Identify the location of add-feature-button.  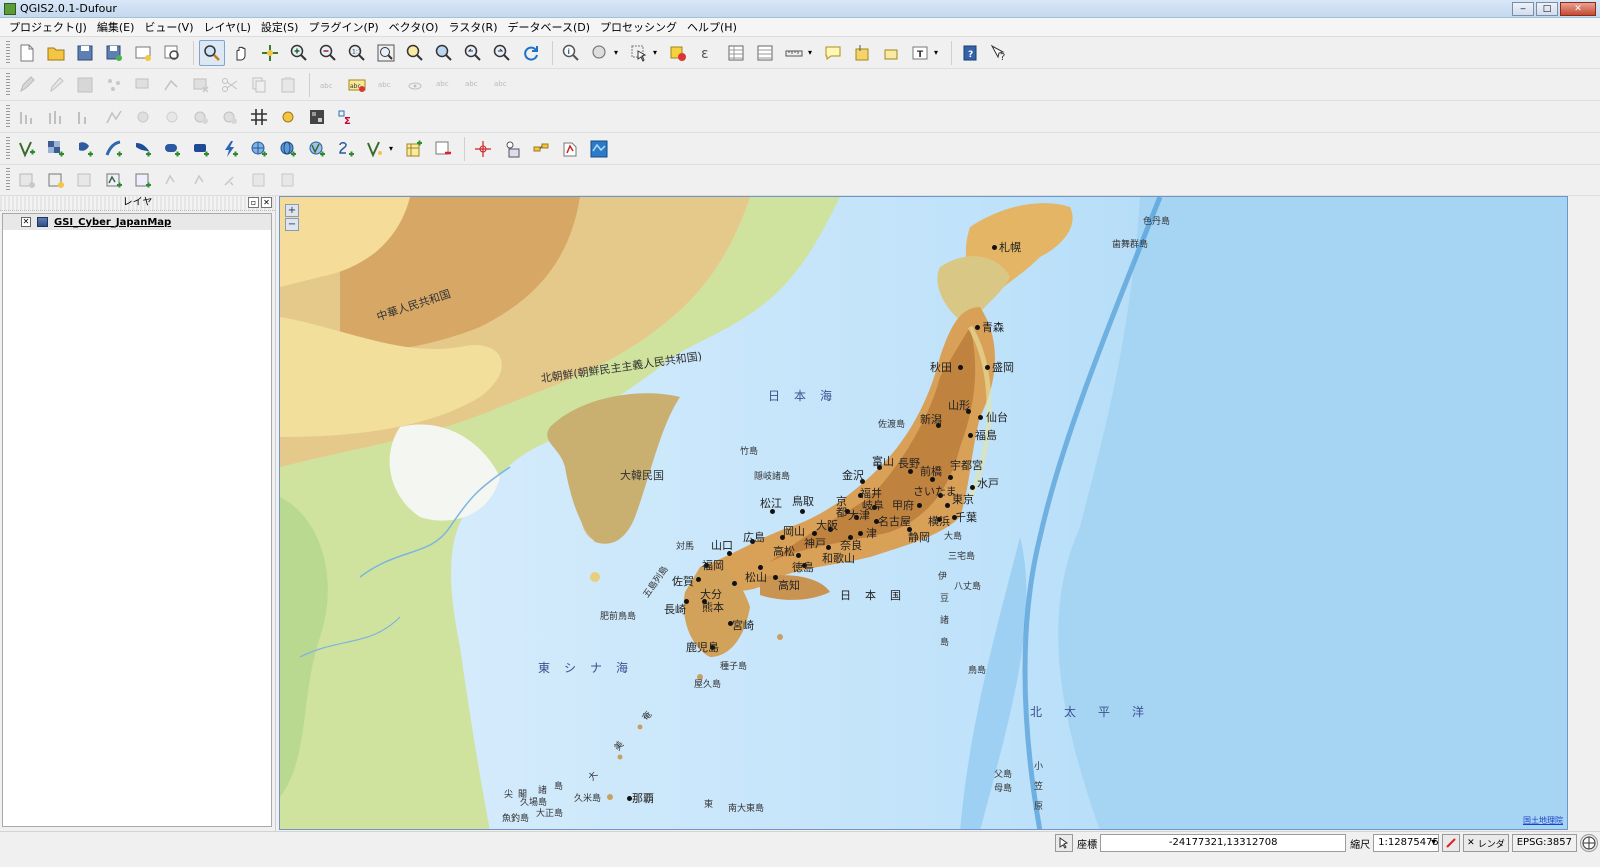
(114, 85).